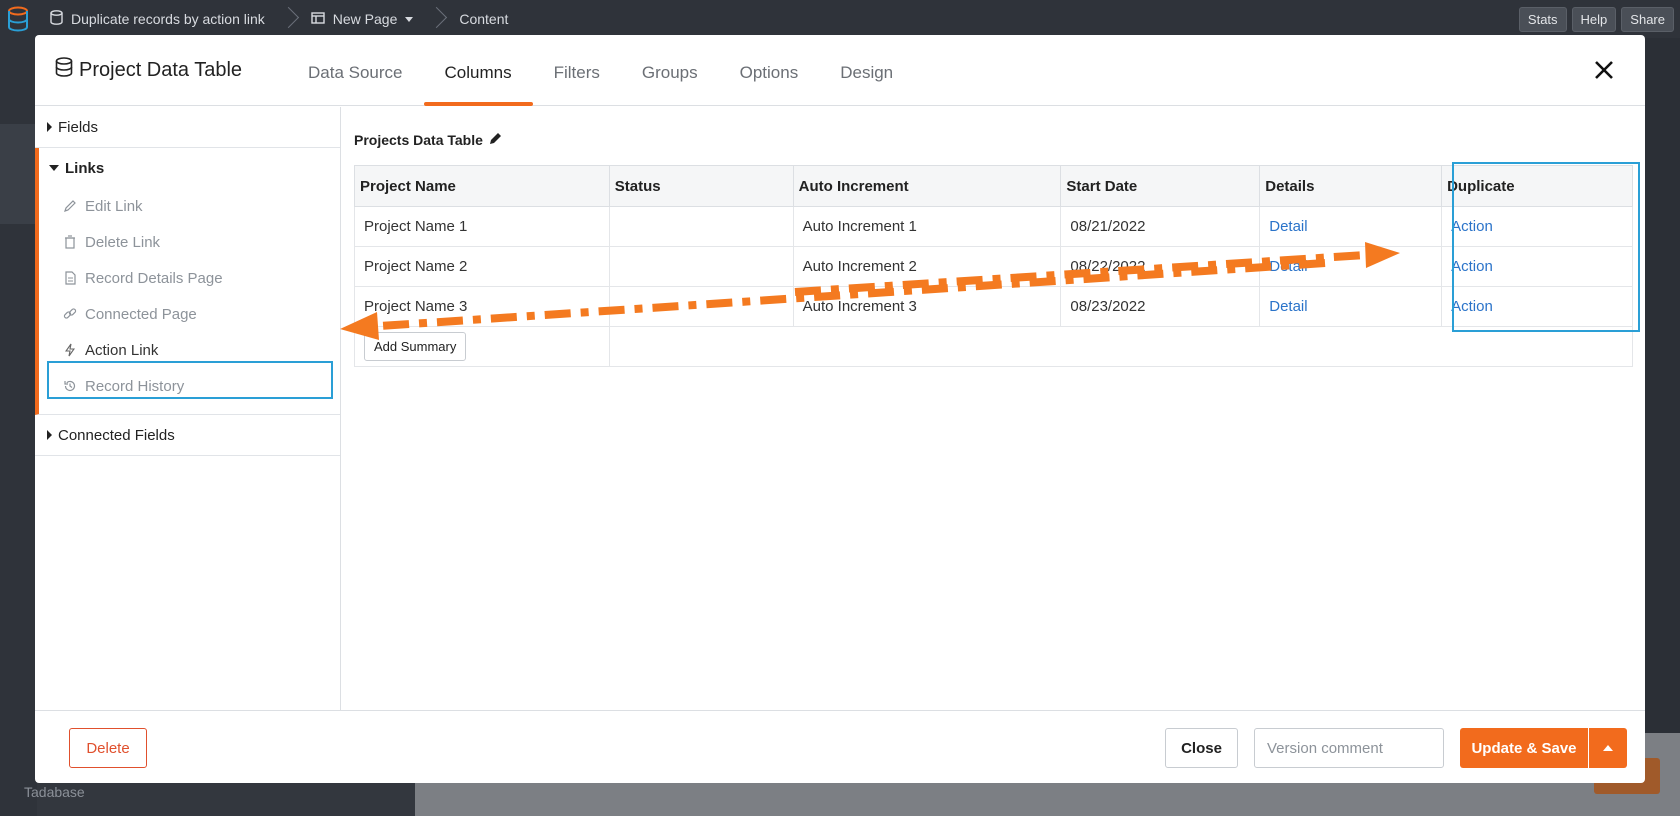 This screenshot has height=816, width=1680. What do you see at coordinates (161, 69) in the screenshot?
I see `modal-title-text: Project Data Table` at bounding box center [161, 69].